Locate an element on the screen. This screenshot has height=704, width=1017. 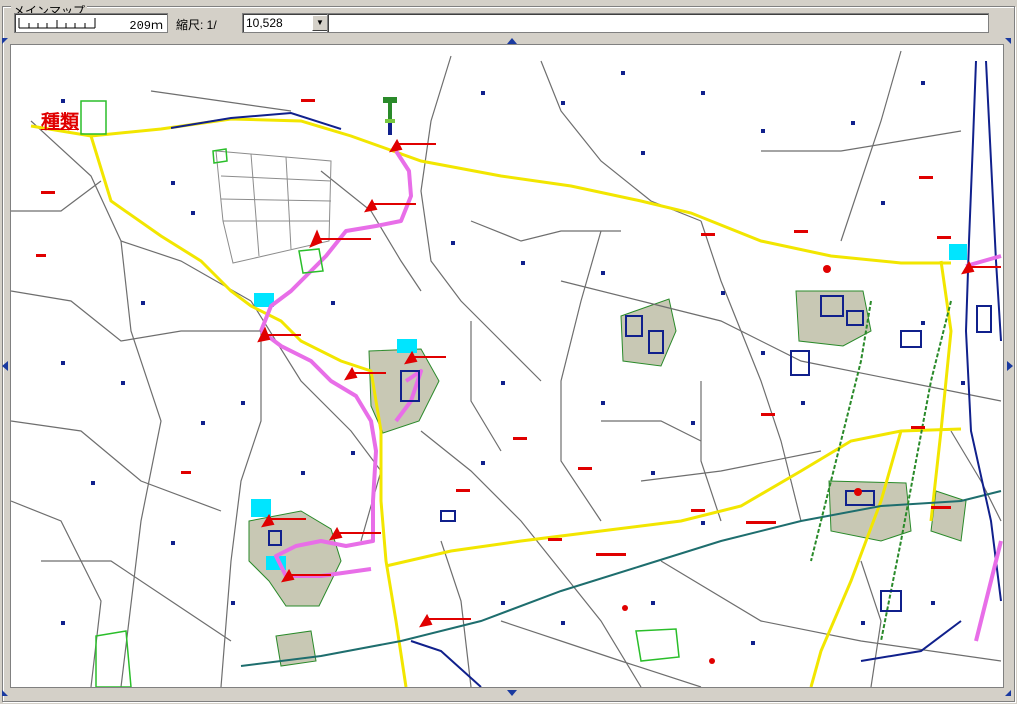
pan-up-left-icon is located at coordinates (5, 41).